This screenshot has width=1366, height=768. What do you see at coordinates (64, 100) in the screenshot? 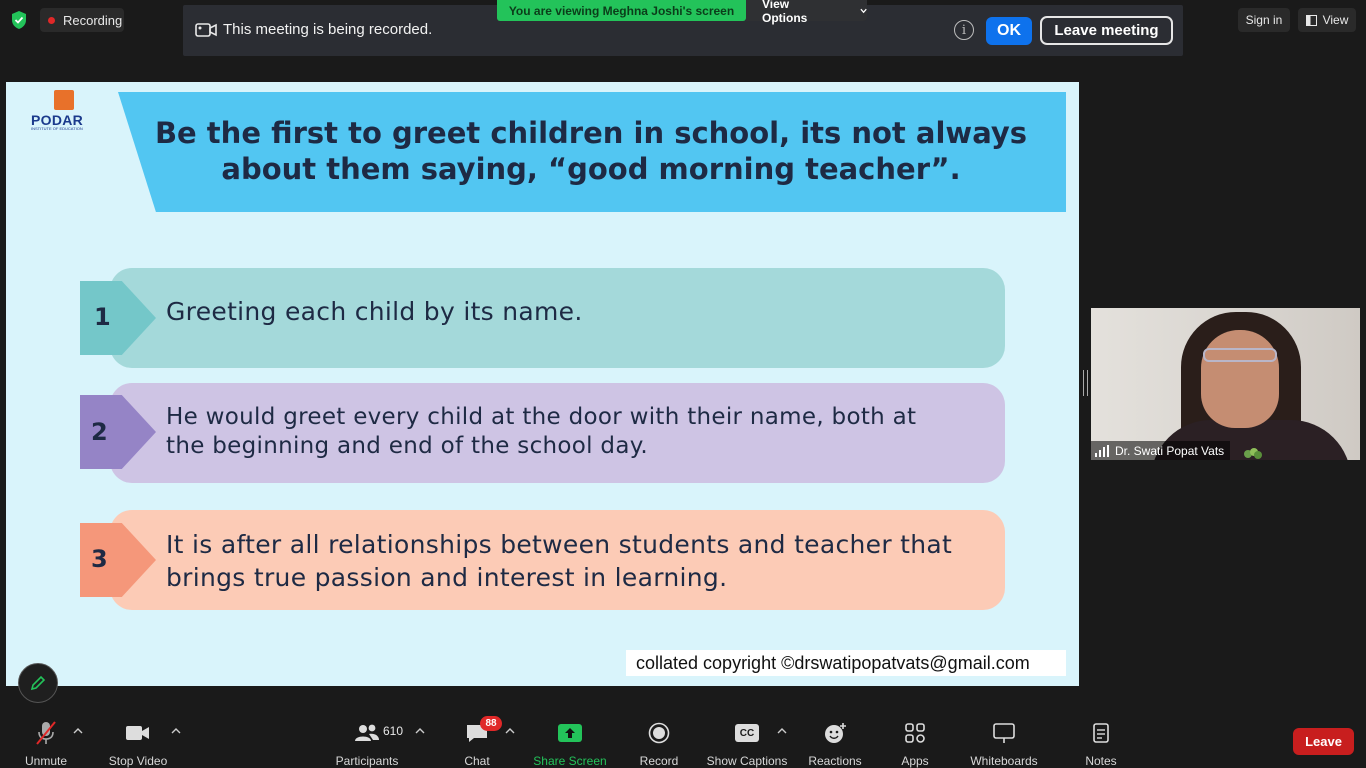
I see `podar-emblem-icon` at bounding box center [64, 100].